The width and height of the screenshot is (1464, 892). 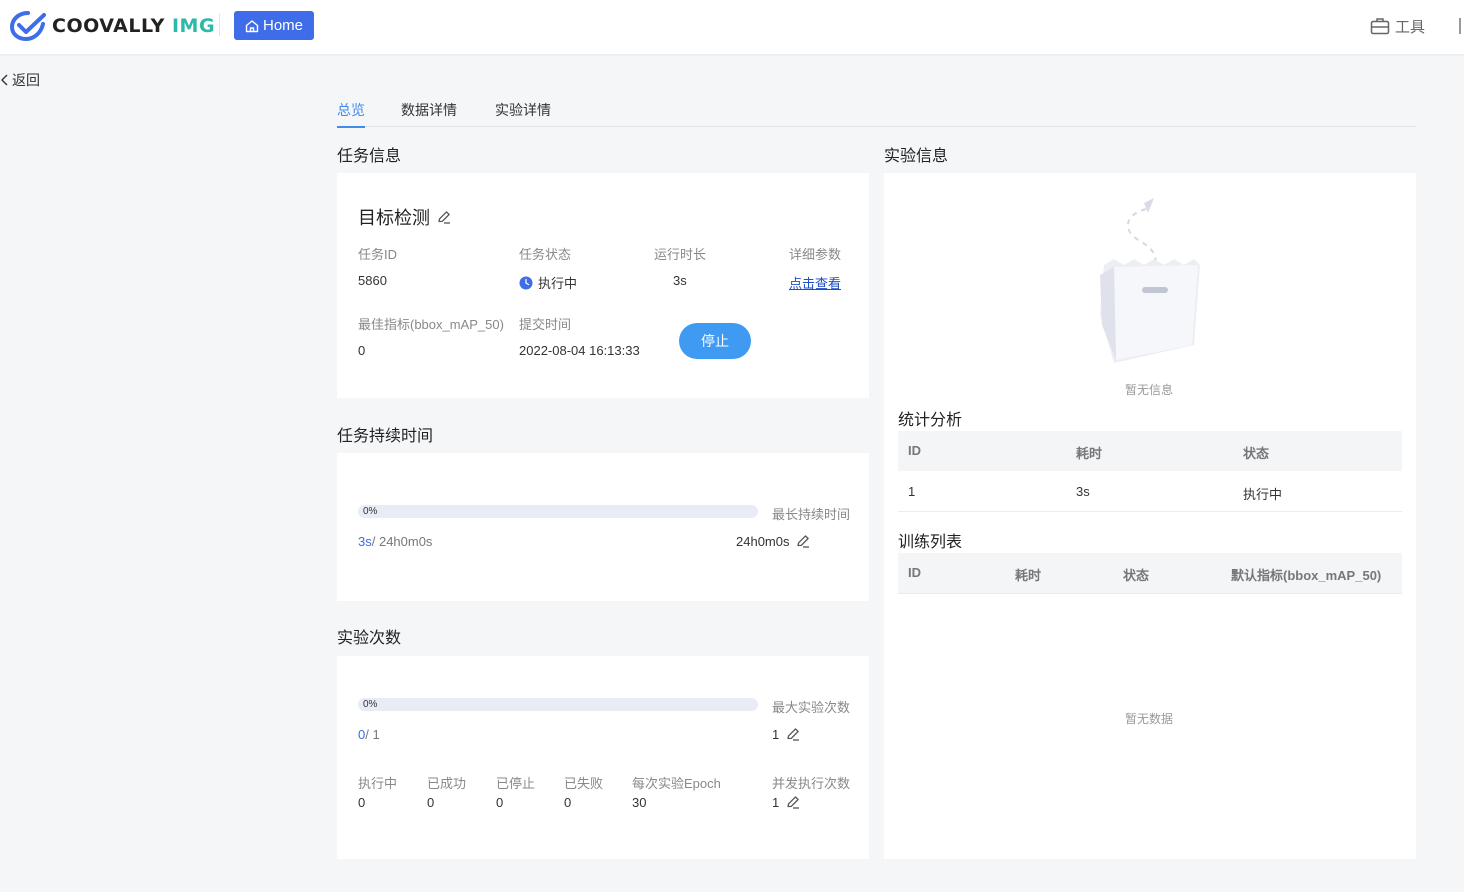 I want to click on home-button: Home, so click(x=274, y=25).